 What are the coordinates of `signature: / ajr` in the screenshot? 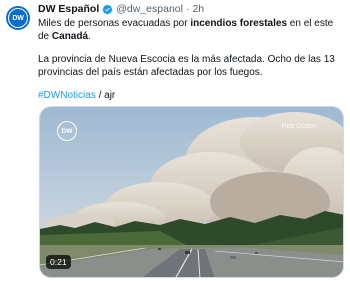 It's located at (105, 95).